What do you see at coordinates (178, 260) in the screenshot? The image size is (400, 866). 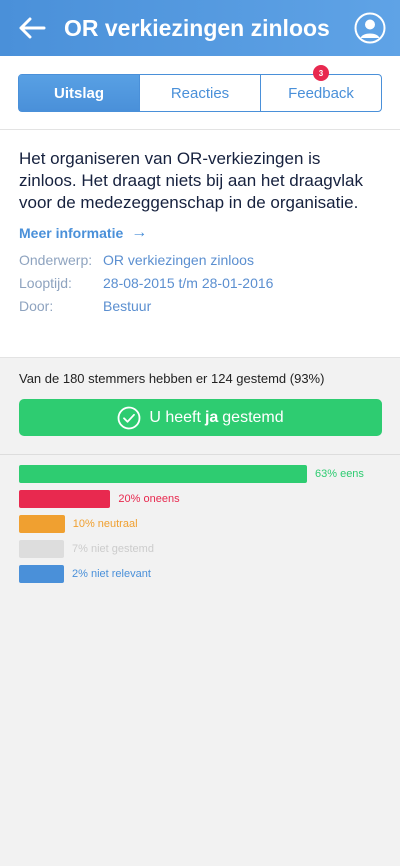 I see `meta-value: OR verkiezingen zinloos` at bounding box center [178, 260].